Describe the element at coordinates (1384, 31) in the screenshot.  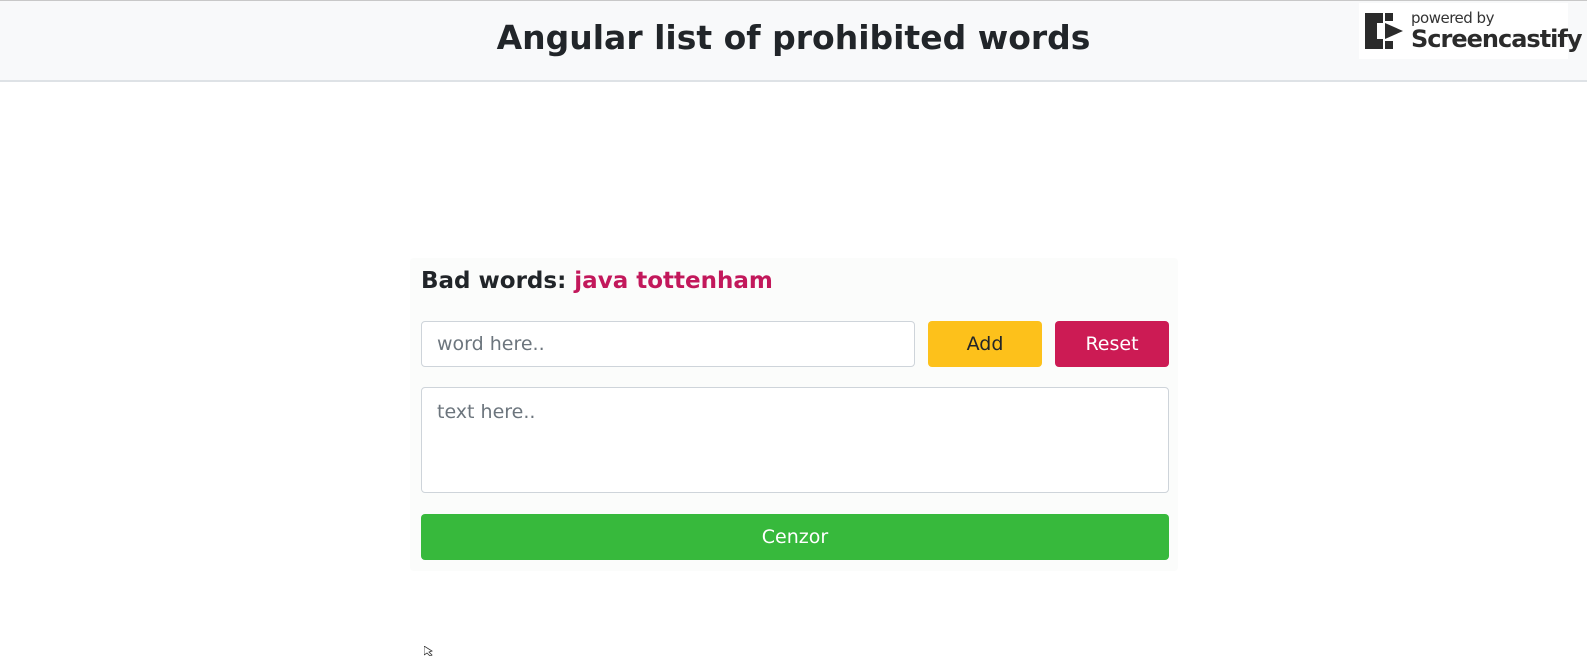
I see `screencastify-logo-icon` at that location.